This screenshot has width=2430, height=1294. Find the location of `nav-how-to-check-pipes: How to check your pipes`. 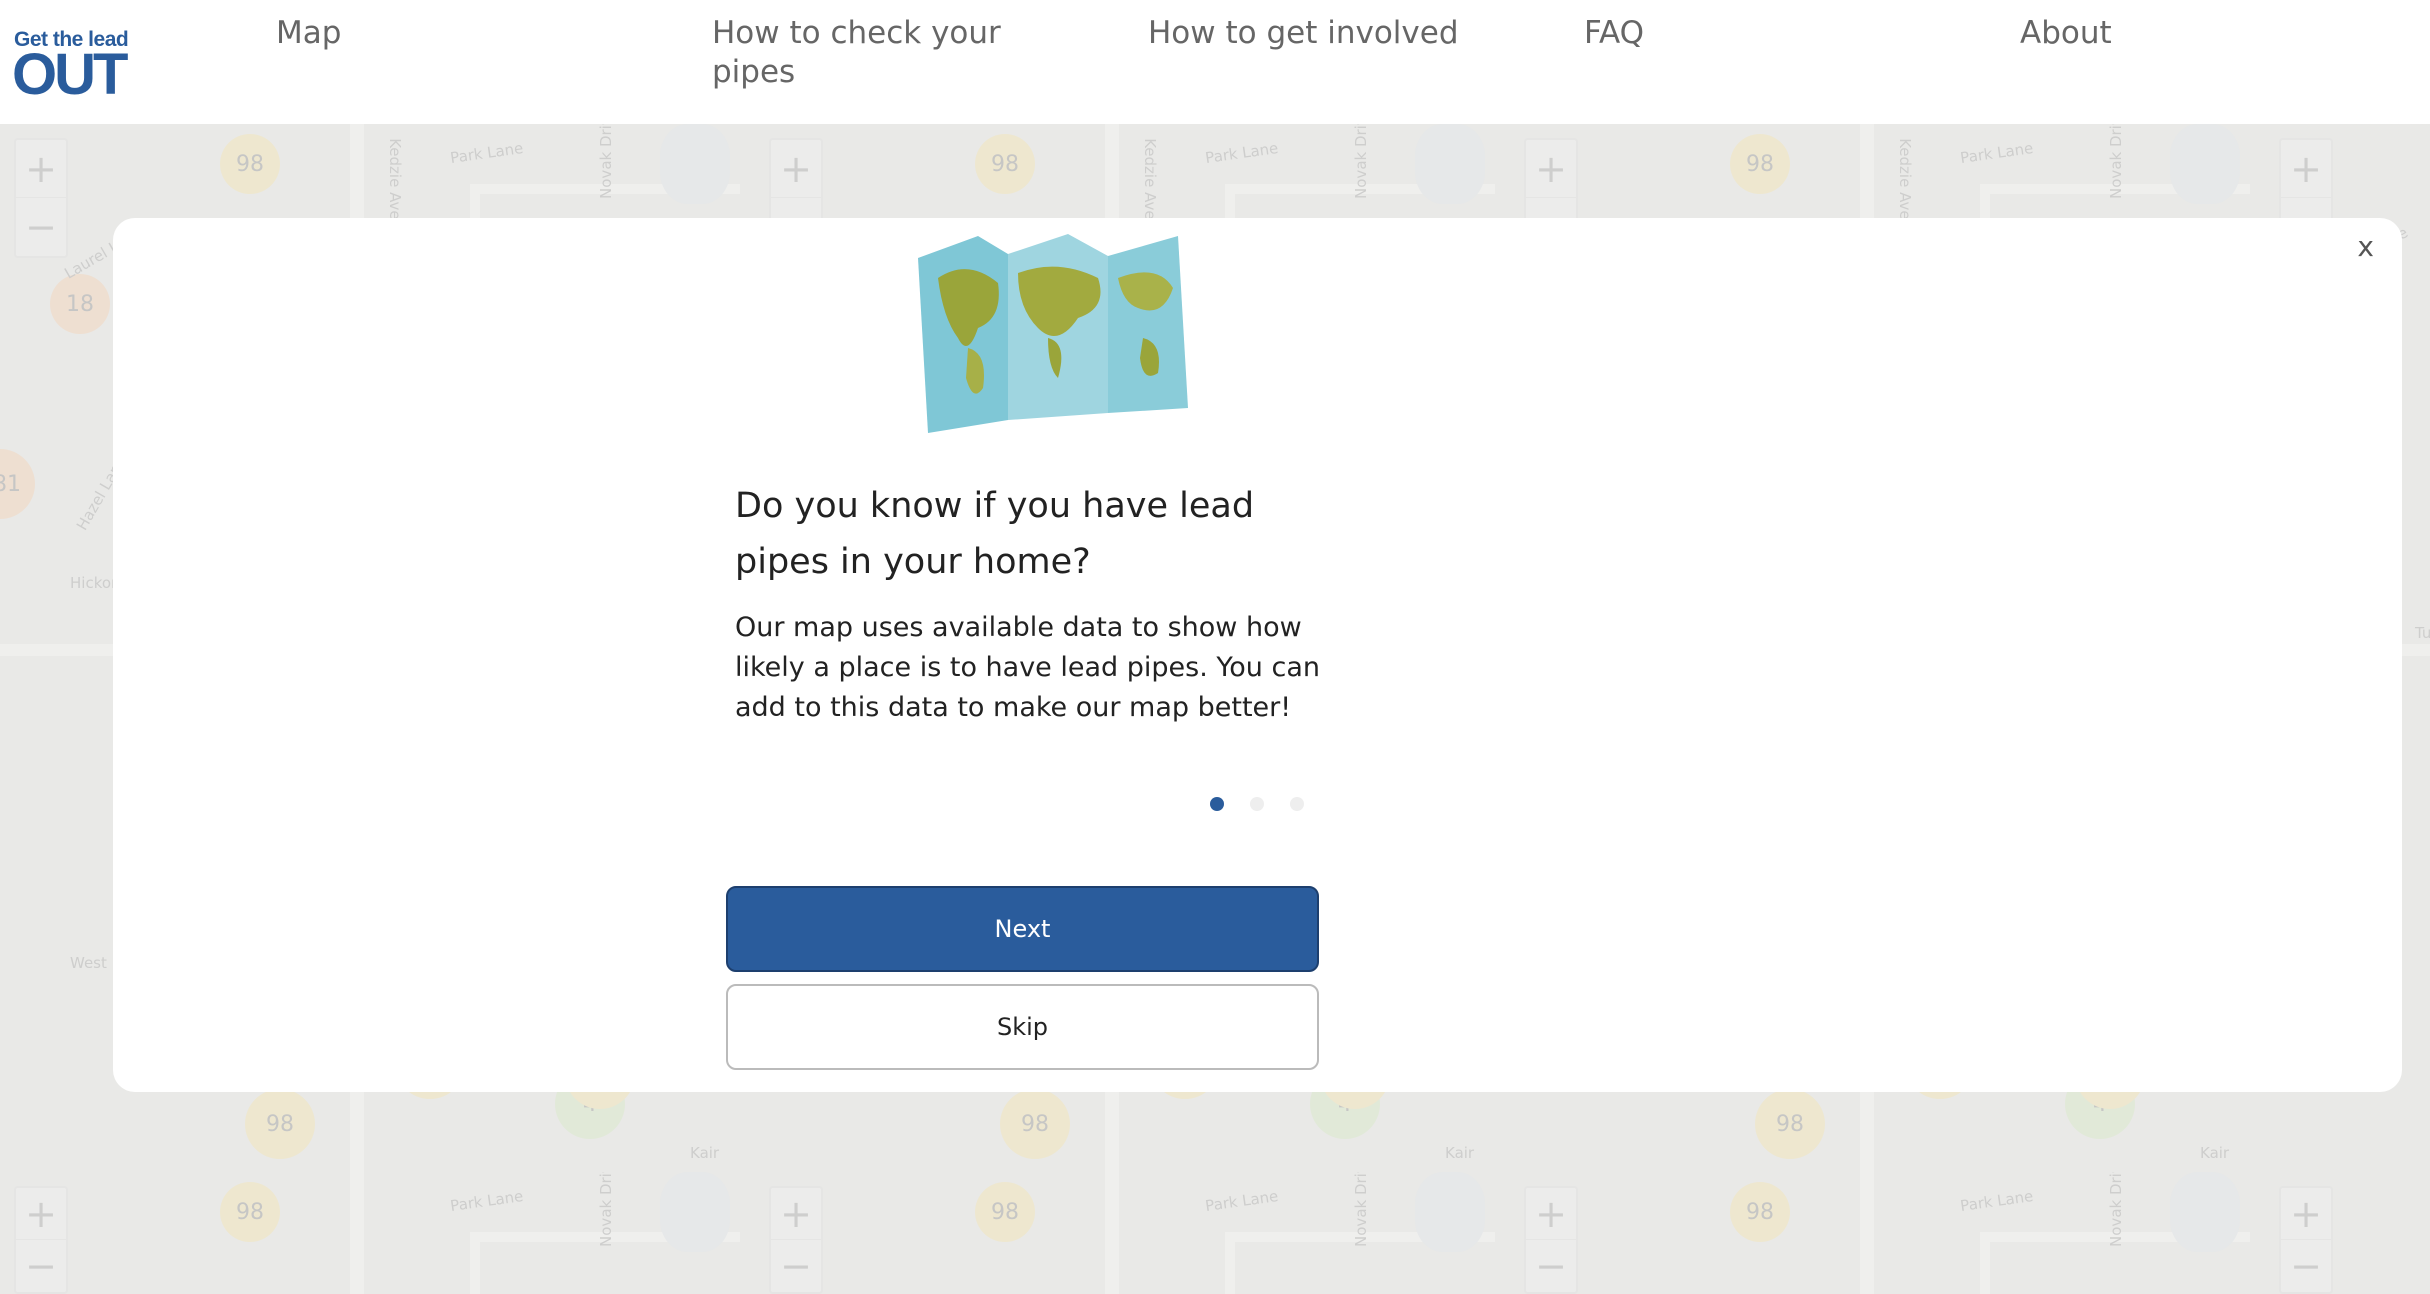

nav-how-to-check-pipes: How to check your pipes is located at coordinates (877, 53).